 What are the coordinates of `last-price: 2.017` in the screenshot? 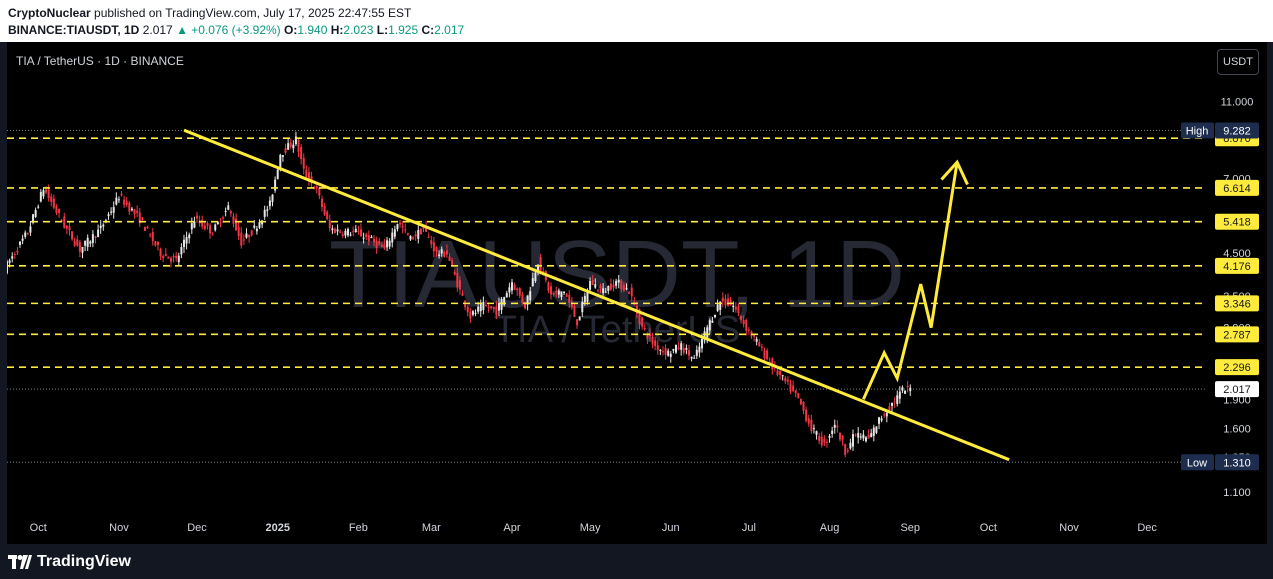 It's located at (157, 30).